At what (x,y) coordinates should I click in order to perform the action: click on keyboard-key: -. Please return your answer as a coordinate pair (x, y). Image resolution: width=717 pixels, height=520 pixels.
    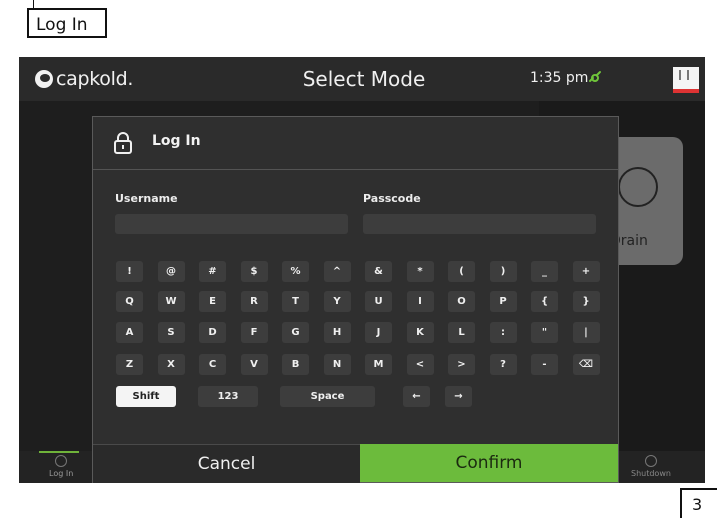
    Looking at the image, I should click on (544, 364).